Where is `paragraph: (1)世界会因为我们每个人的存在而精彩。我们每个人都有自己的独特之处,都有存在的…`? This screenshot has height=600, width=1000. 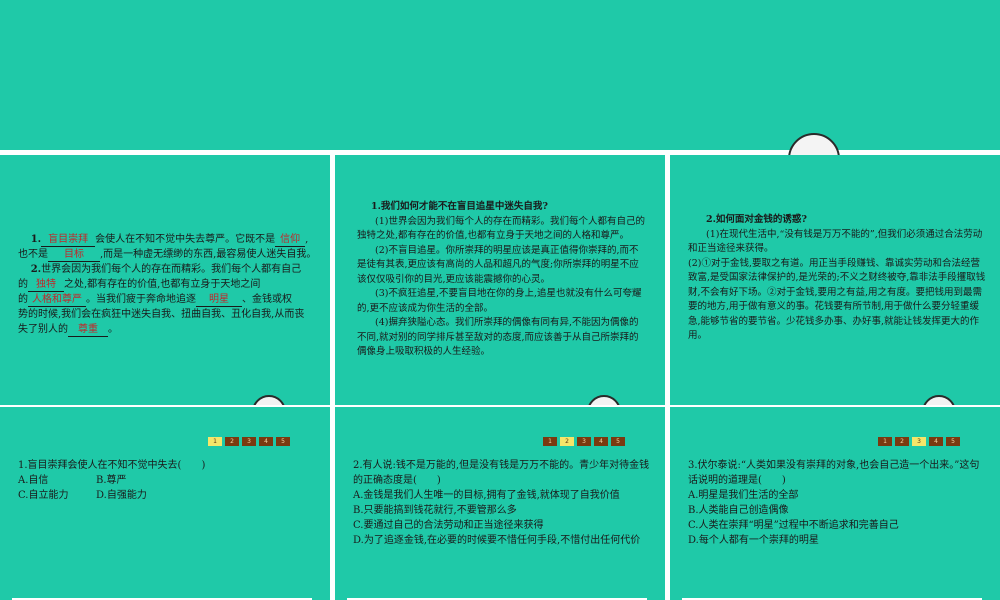 paragraph: (1)世界会因为我们每个人的存在而精彩。我们每个人都有自己的独特之处,都有存在的… is located at coordinates (501, 228).